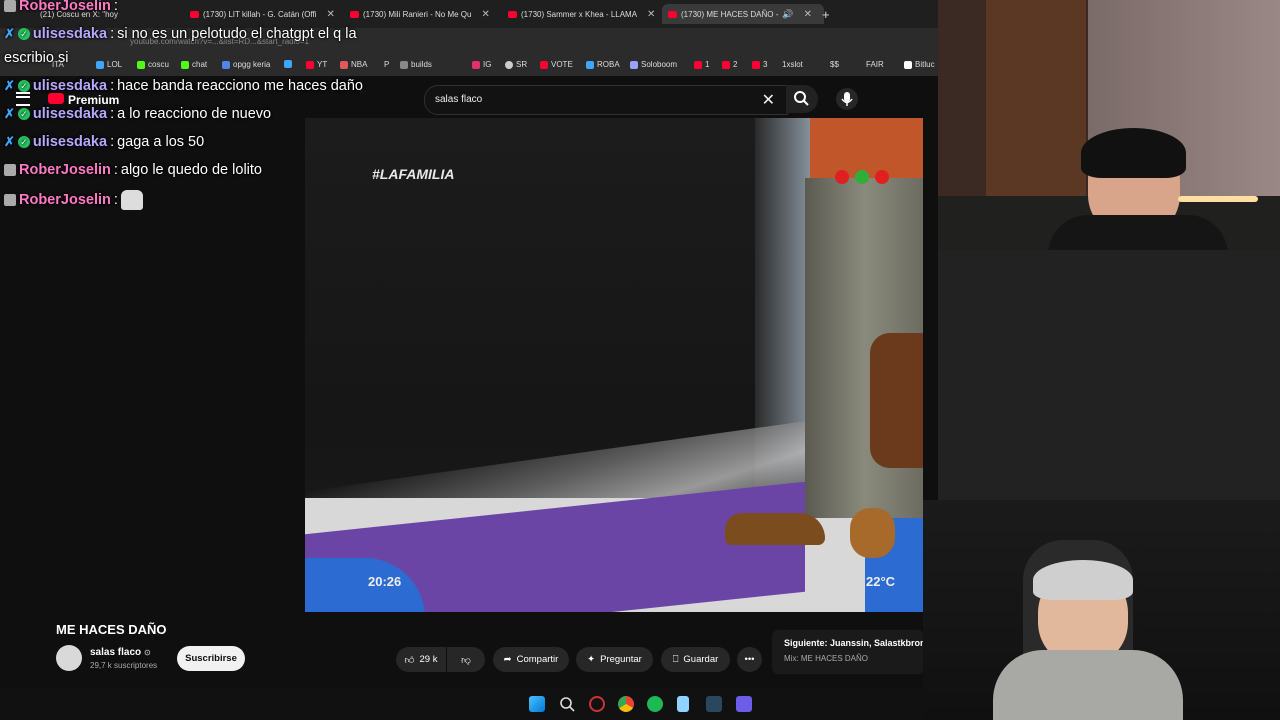 Image resolution: width=1280 pixels, height=720 pixels. I want to click on chat-message: ✗ ✓ ulisesdaka: a lo reacciono de nuevo, so click(137, 114).